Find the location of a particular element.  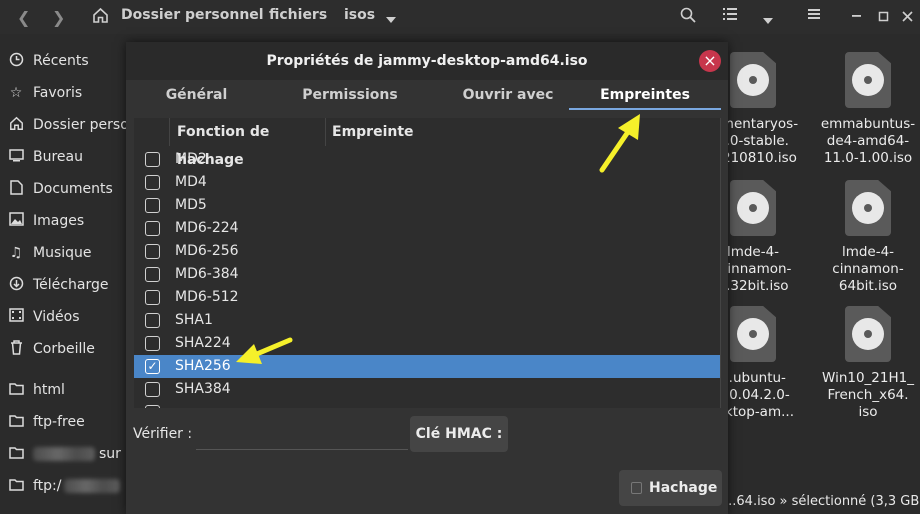

table-row: MD6-256 is located at coordinates (427, 251).